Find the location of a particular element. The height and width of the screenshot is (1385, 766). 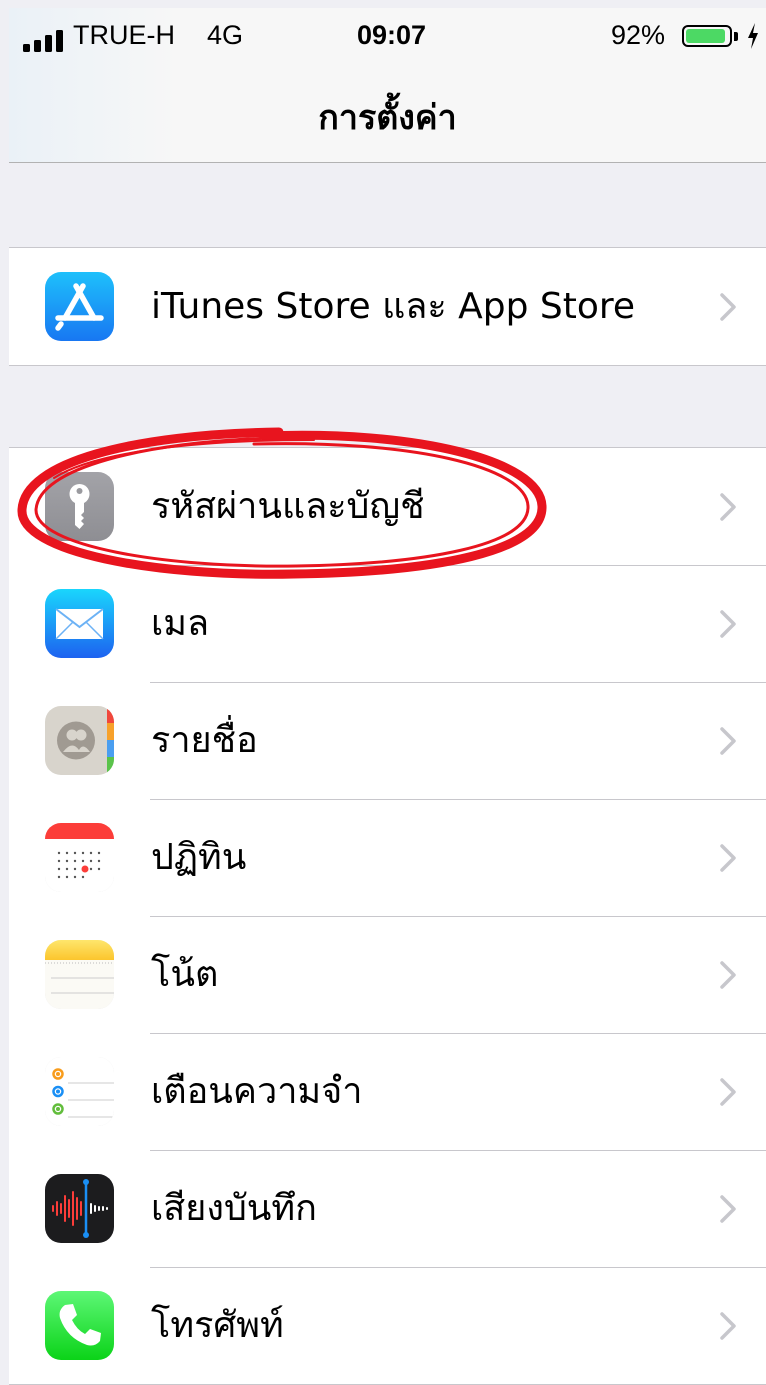

carrier-name: TRUE-H is located at coordinates (124, 35).